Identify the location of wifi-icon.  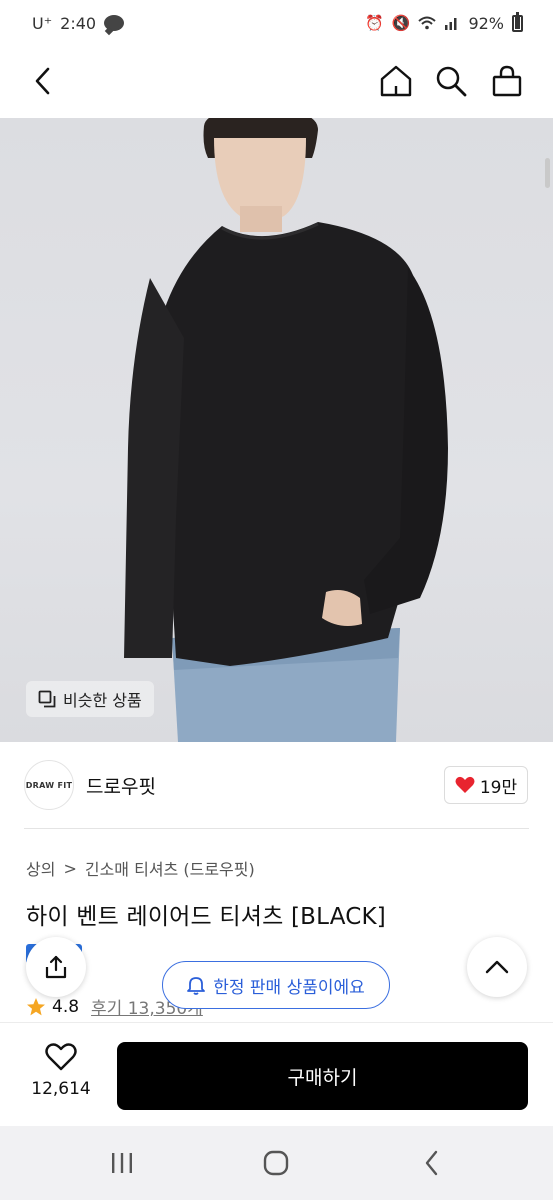
(427, 23).